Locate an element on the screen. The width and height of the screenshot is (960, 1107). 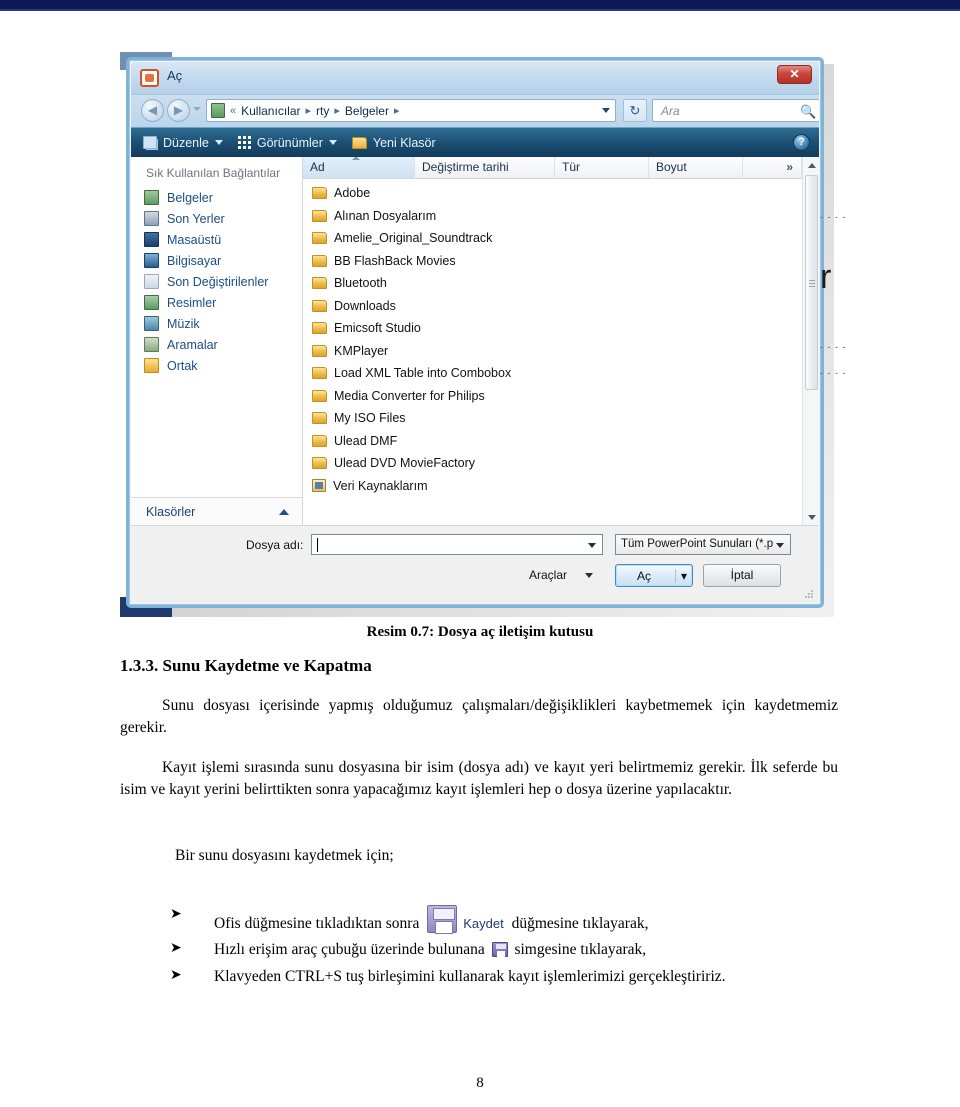
margin-artifact-dots-2: - - - - is located at coordinates (833, 347).